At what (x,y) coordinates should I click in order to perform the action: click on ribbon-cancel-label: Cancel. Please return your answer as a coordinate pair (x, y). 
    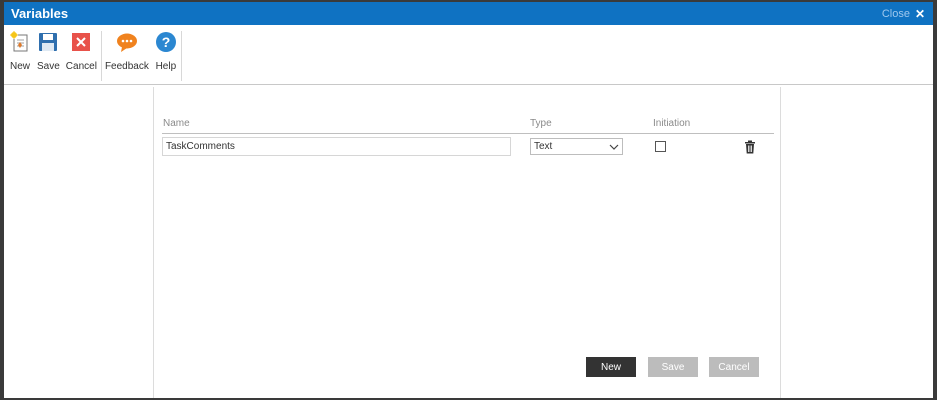
    Looking at the image, I should click on (81, 66).